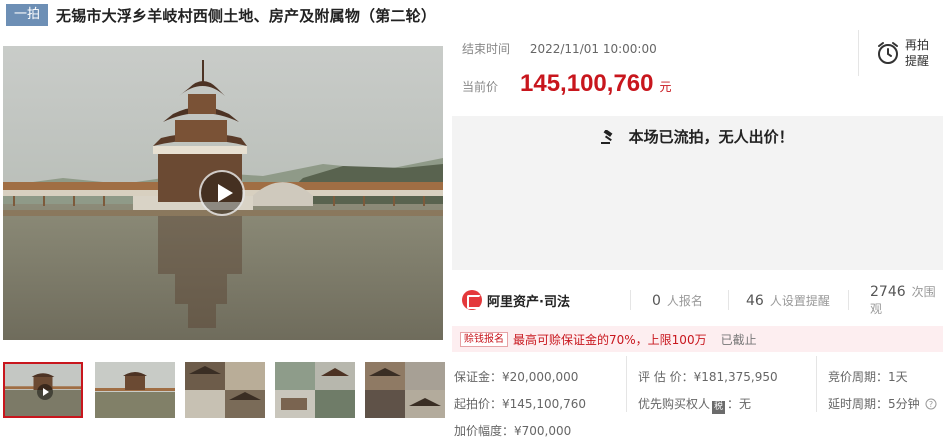  I want to click on tax-badge-icon: 税, so click(719, 407).